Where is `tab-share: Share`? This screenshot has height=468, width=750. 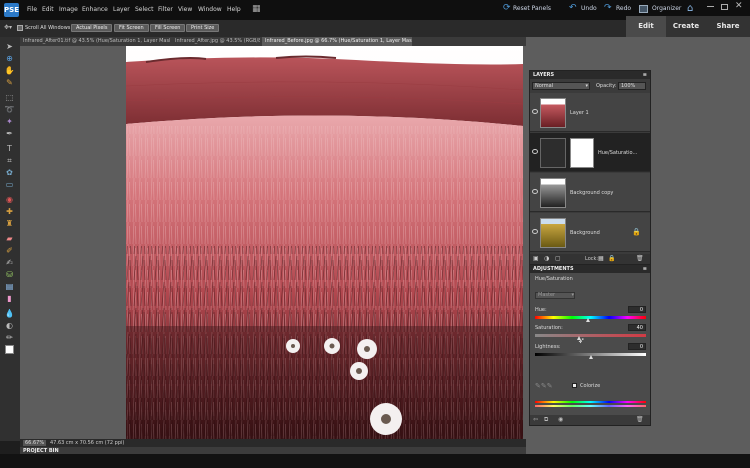
tab-share: Share is located at coordinates (728, 26).